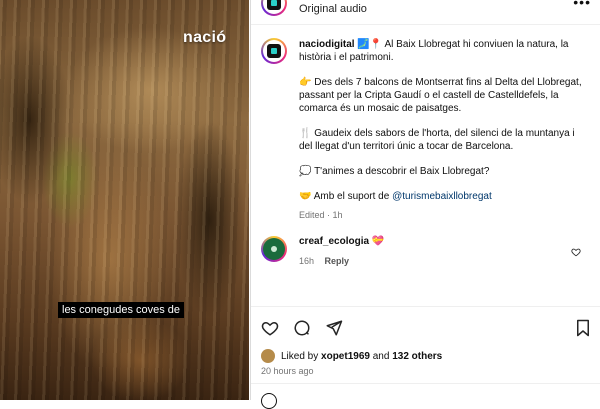  Describe the element at coordinates (442, 196) in the screenshot. I see `mention-link: @turismebaixllobregat` at that location.